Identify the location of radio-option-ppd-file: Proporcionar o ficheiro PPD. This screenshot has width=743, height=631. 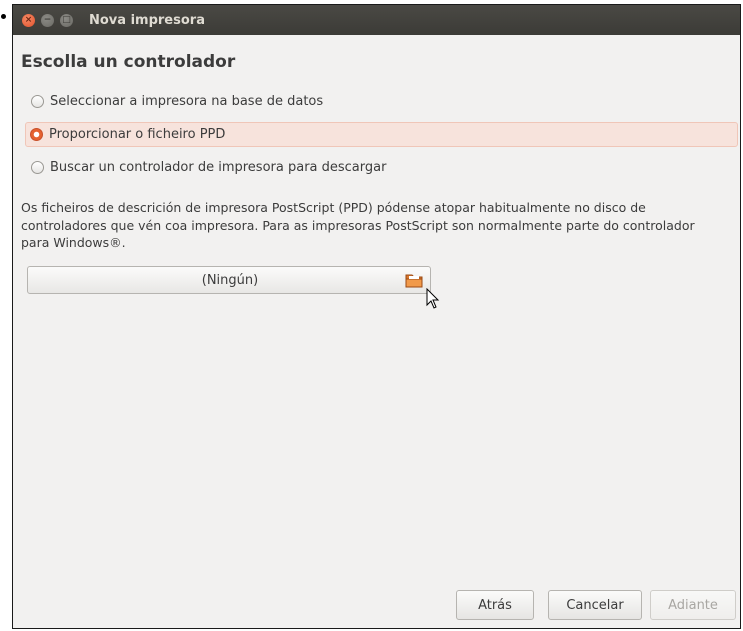
(381, 134).